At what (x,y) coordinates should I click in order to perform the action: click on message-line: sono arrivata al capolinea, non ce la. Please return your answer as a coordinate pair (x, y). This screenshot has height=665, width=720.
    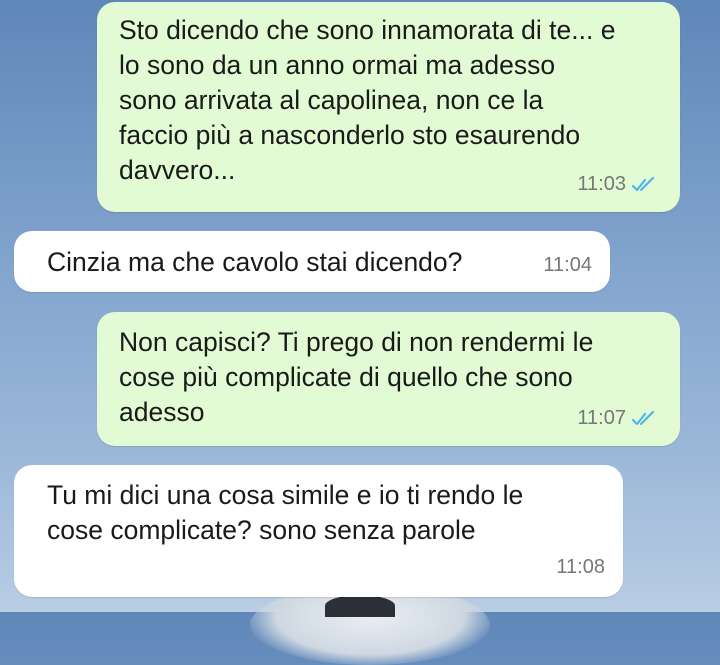
    Looking at the image, I should click on (331, 100).